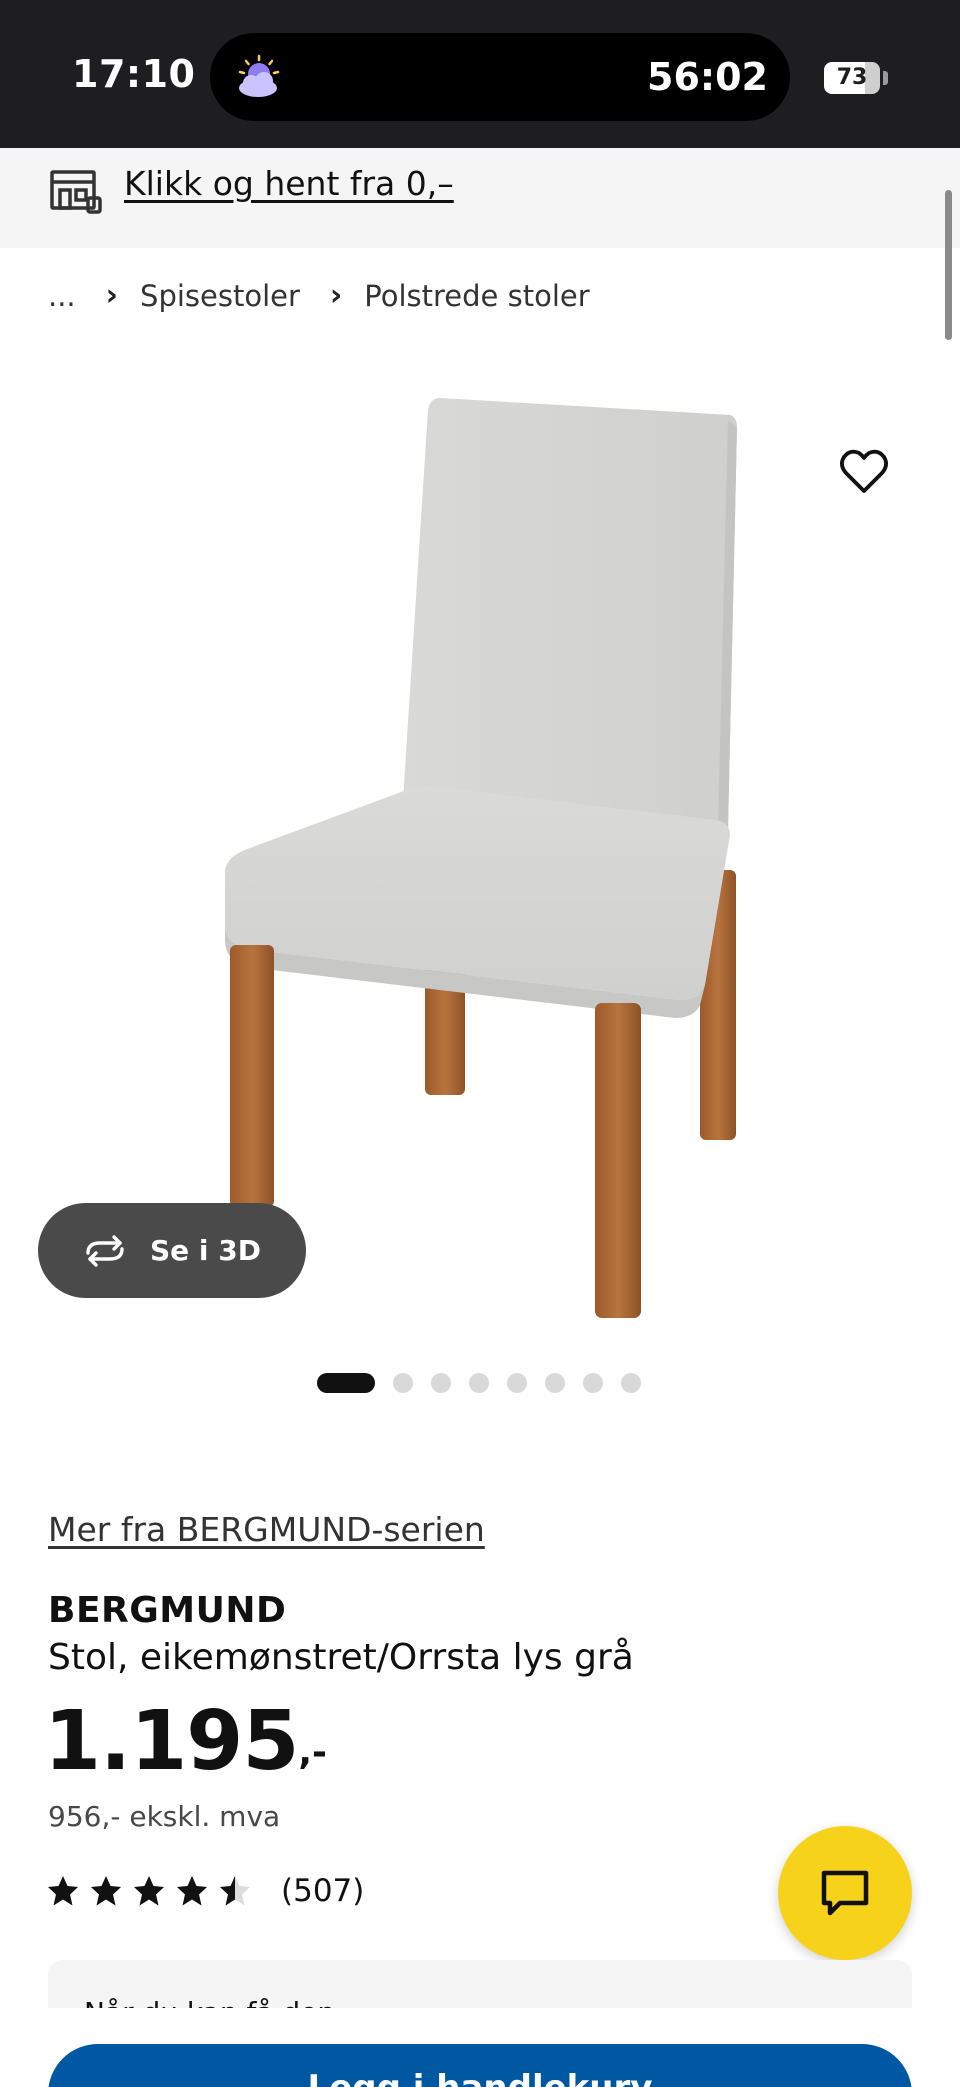  I want to click on price-value: 1.195, so click(171, 1741).